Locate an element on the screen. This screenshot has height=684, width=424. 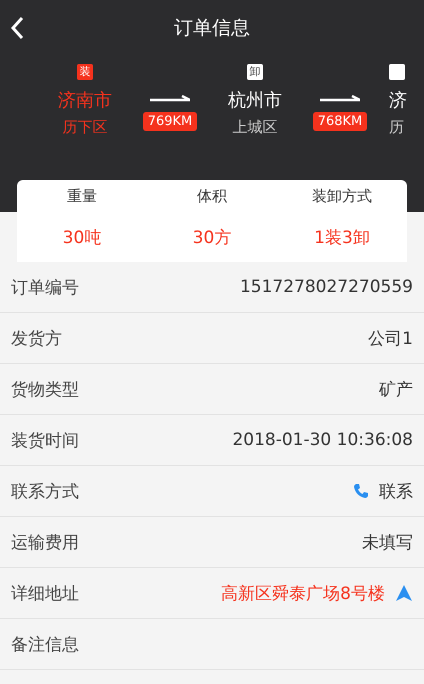
district-name: 历下区 is located at coordinates (85, 127).